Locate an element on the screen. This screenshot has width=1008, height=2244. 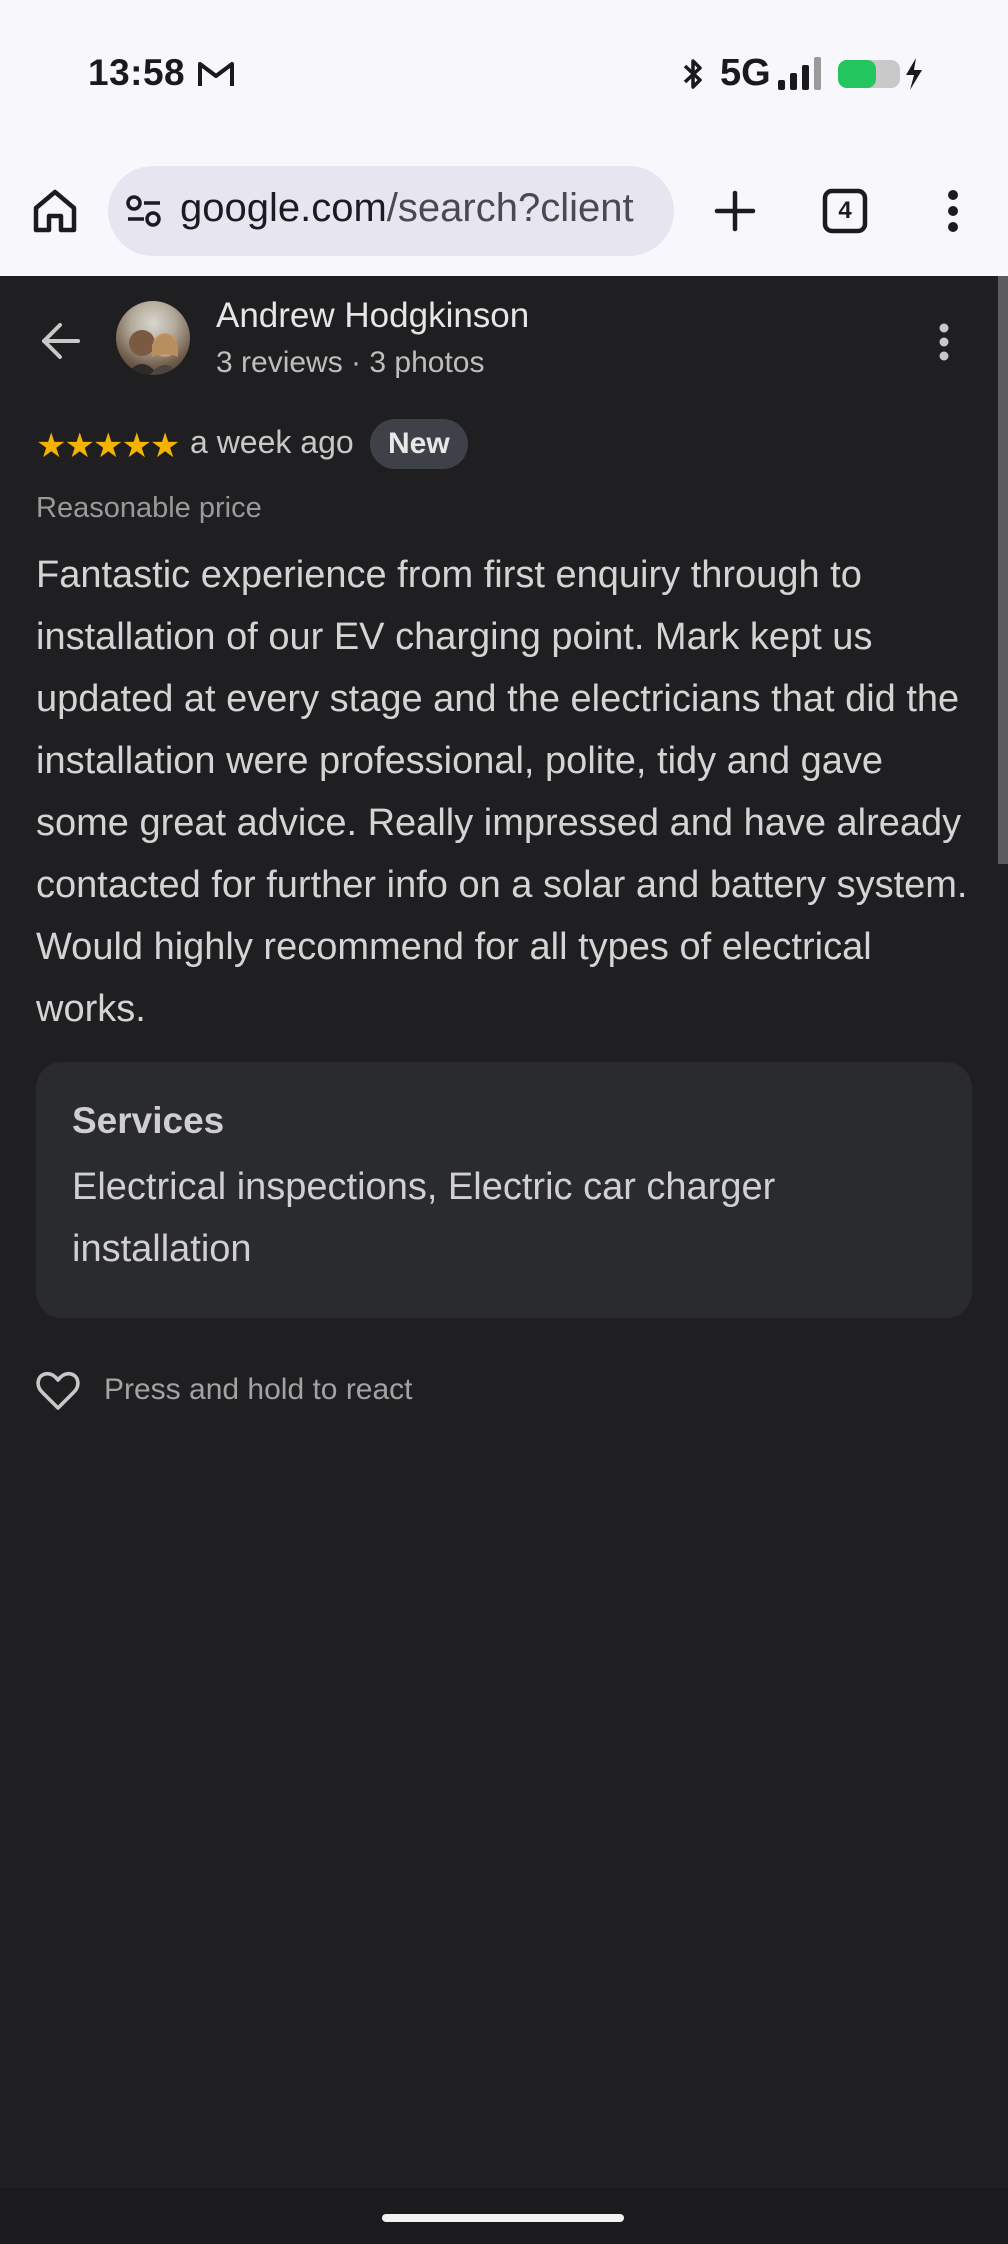
star-rating: ★★★★★ is located at coordinates (108, 446).